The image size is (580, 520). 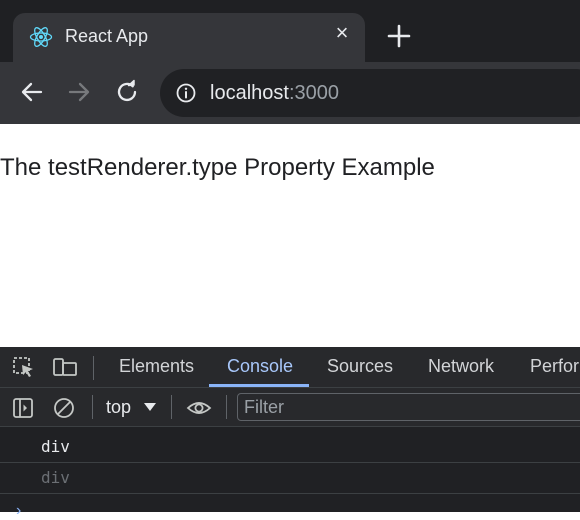 I want to click on inspect-element-icon, so click(x=24, y=367).